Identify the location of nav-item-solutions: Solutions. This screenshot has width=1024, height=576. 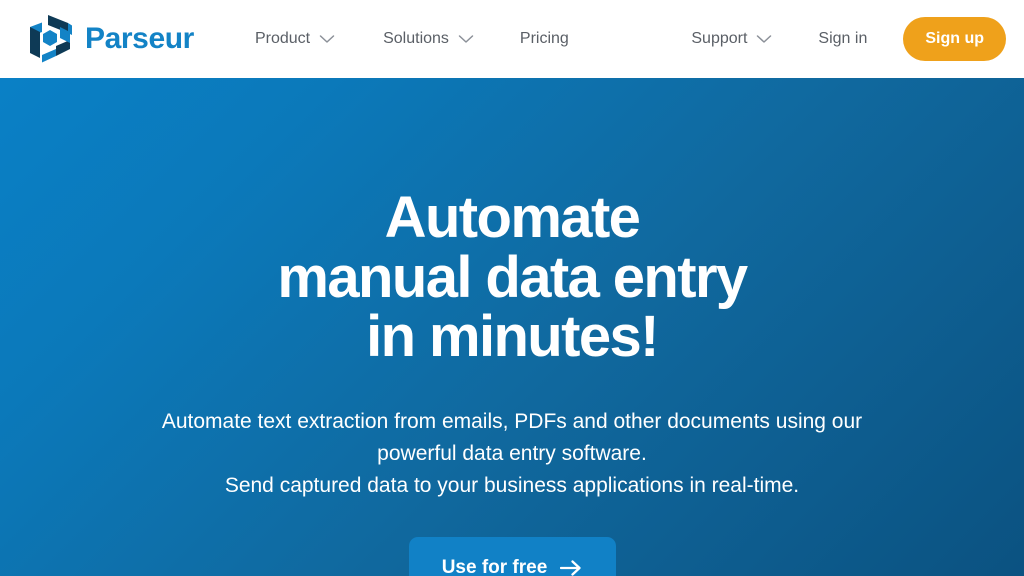
(428, 39).